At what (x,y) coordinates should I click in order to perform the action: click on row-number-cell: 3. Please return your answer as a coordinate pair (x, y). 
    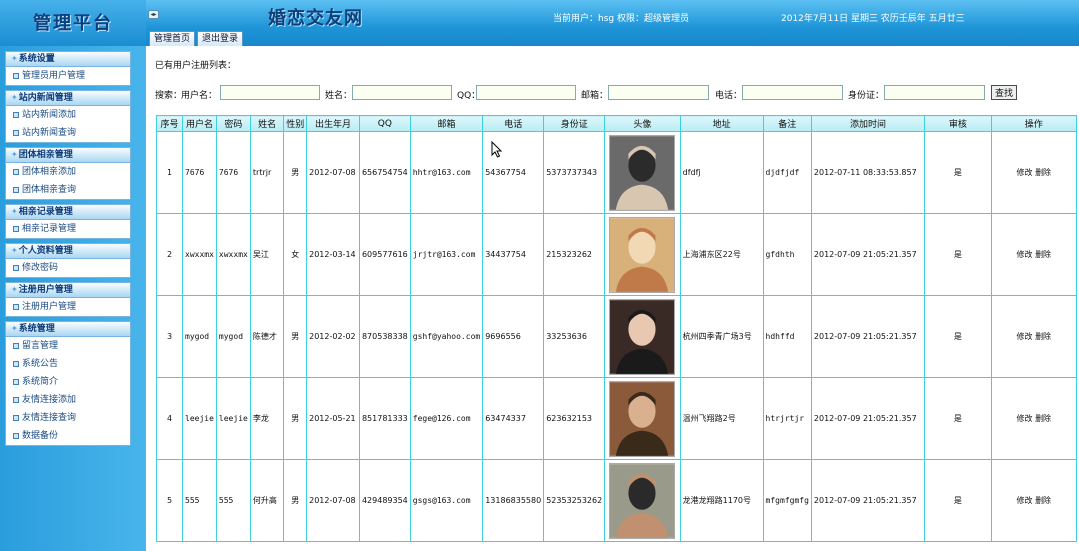
    Looking at the image, I should click on (169, 336).